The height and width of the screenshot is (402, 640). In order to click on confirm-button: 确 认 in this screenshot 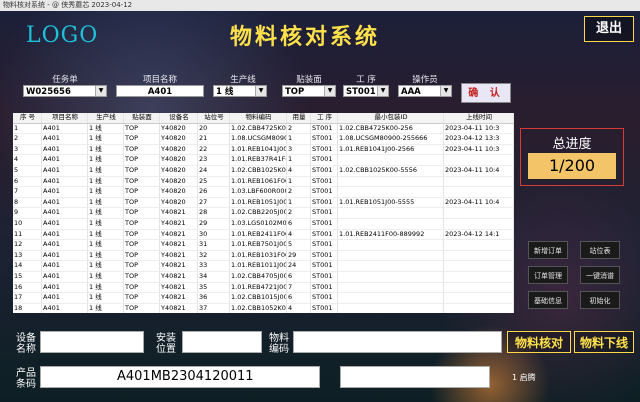, I will do `click(486, 93)`.